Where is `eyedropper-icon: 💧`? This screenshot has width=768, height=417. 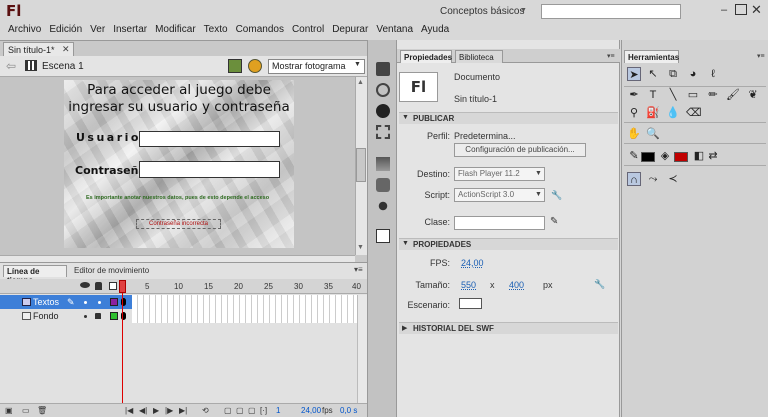
eyedropper-icon: 💧 is located at coordinates (673, 113).